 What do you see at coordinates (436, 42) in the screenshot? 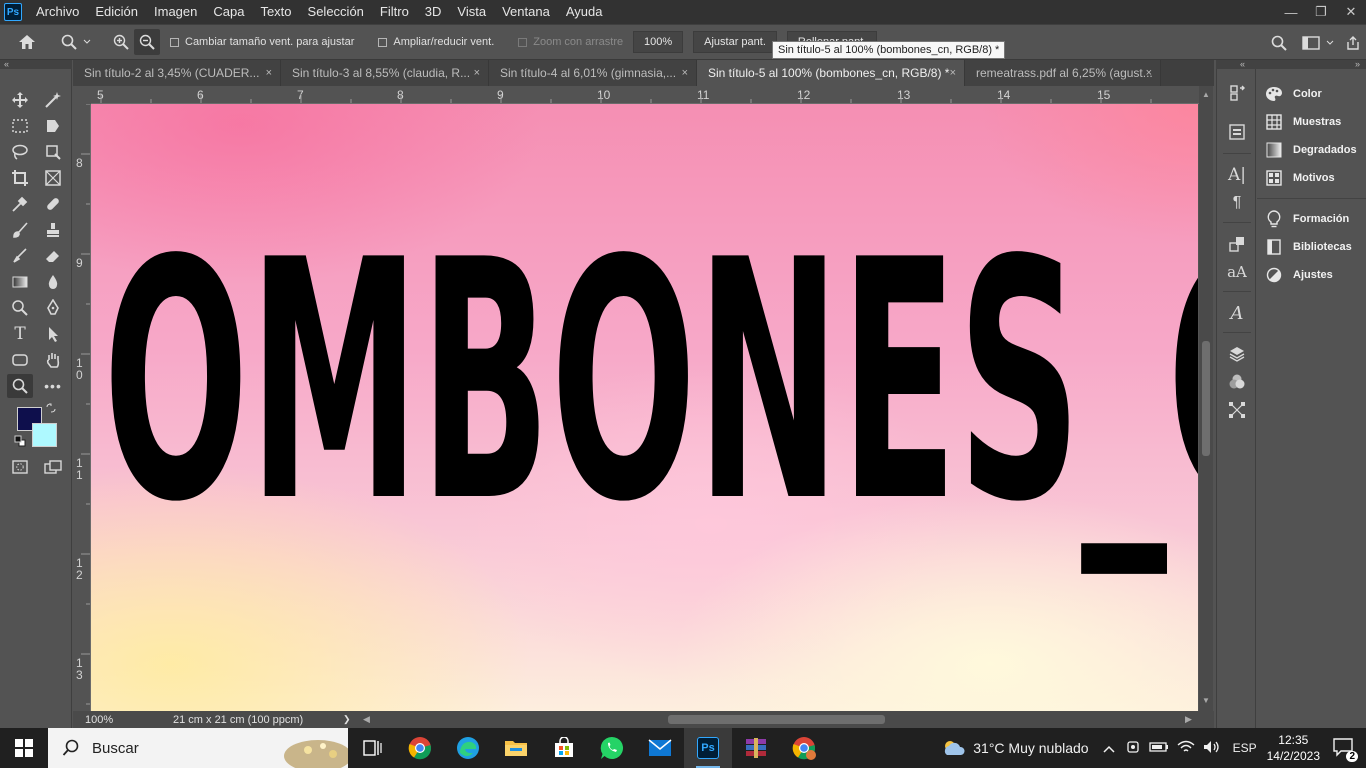
I see `zoom-all-checkbox: Ampliar/reducir vent.` at bounding box center [436, 42].